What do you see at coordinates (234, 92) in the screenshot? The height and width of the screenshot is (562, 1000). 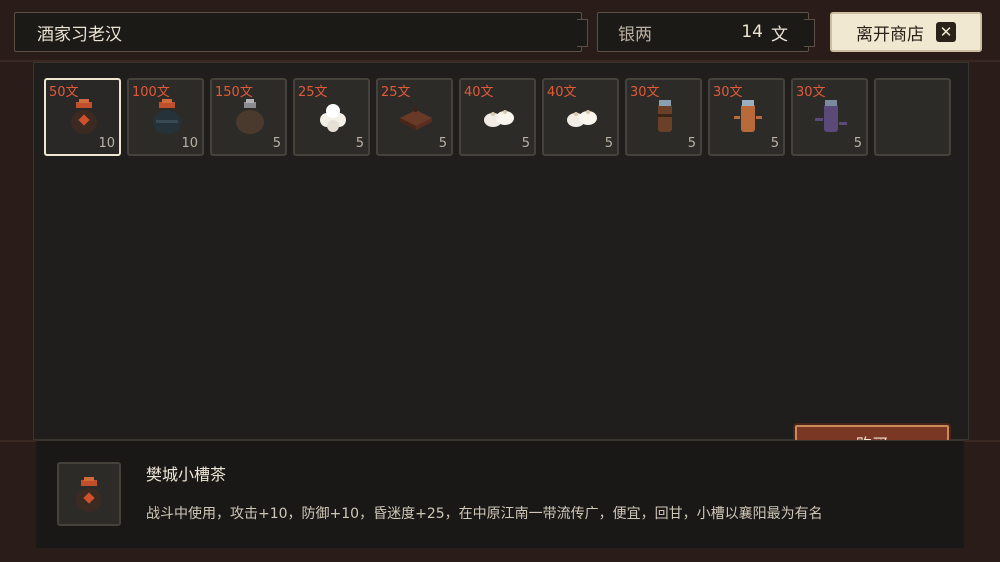 I see `item-price: 150文` at bounding box center [234, 92].